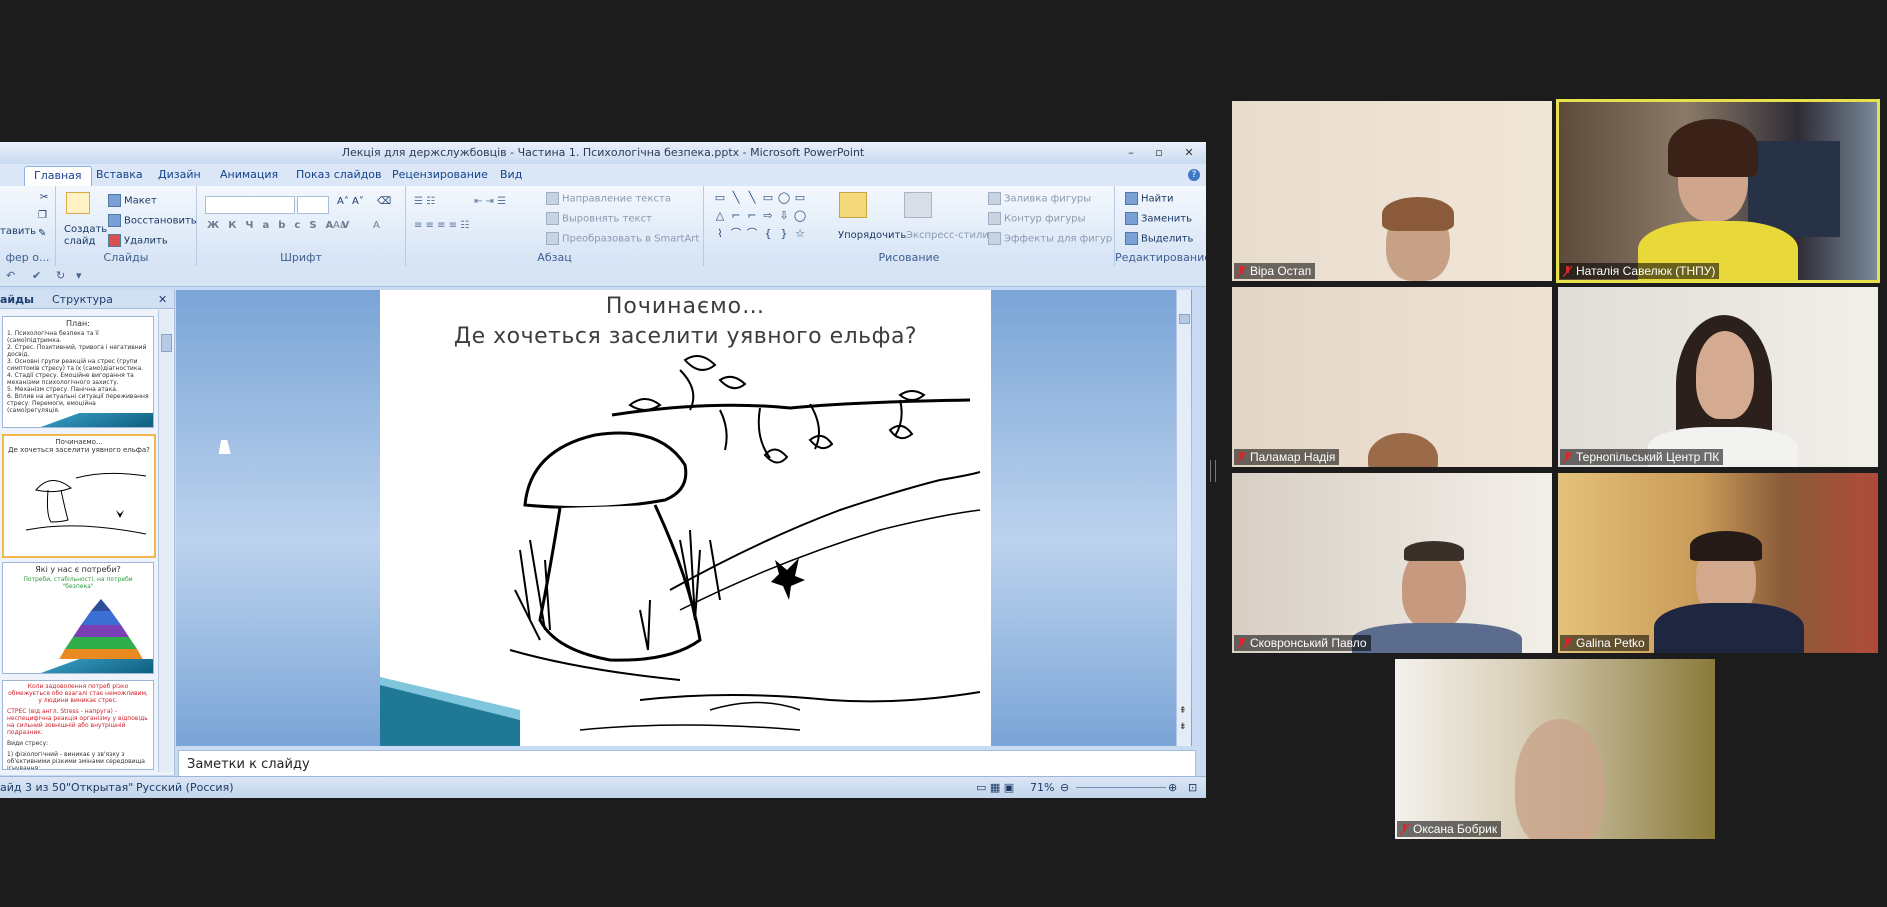 The width and height of the screenshot is (1887, 907). Describe the element at coordinates (1718, 191) in the screenshot. I see `video-tile-2: Наталія Савелюк (ТНПУ)` at that location.